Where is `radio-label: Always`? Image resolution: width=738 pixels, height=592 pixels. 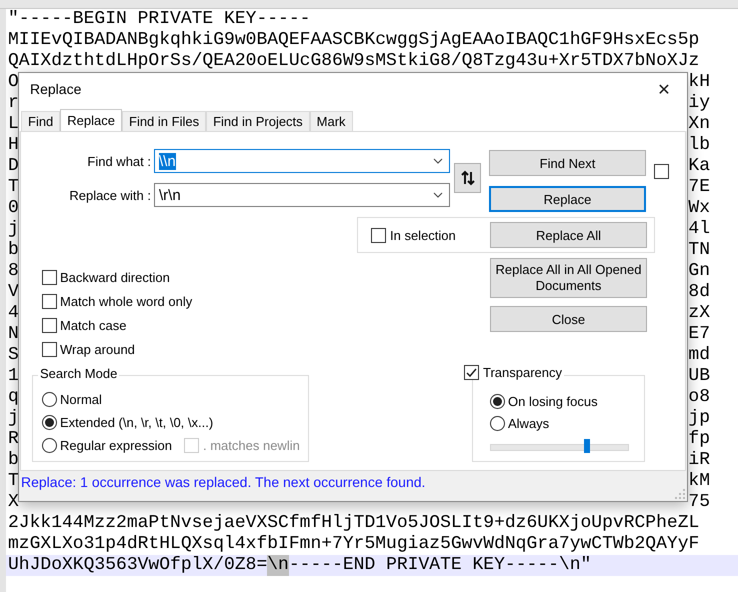 radio-label: Always is located at coordinates (529, 423).